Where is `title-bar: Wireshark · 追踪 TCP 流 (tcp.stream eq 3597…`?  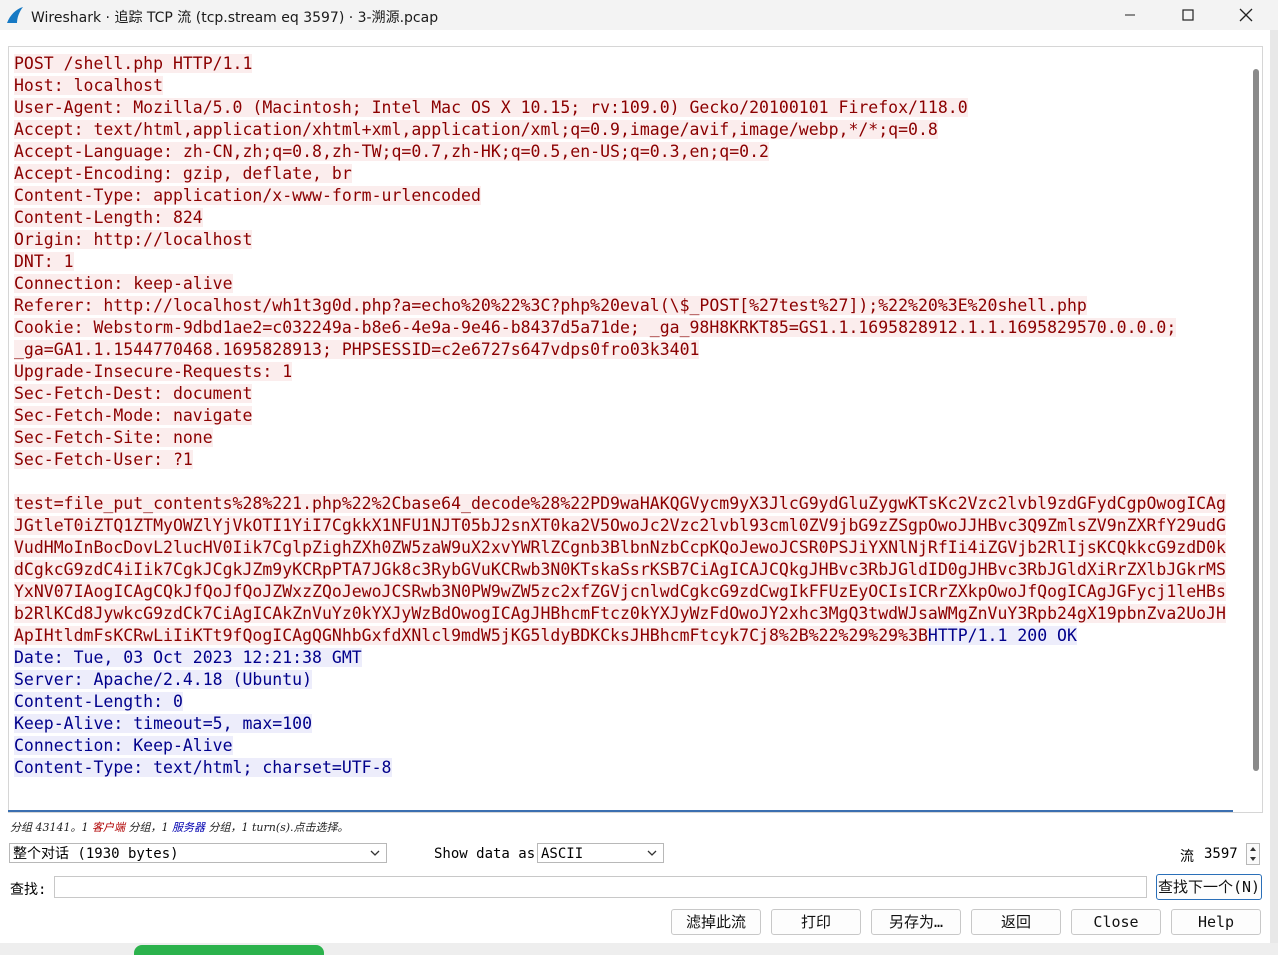 title-bar: Wireshark · 追踪 TCP 流 (tcp.stream eq 3597… is located at coordinates (639, 15).